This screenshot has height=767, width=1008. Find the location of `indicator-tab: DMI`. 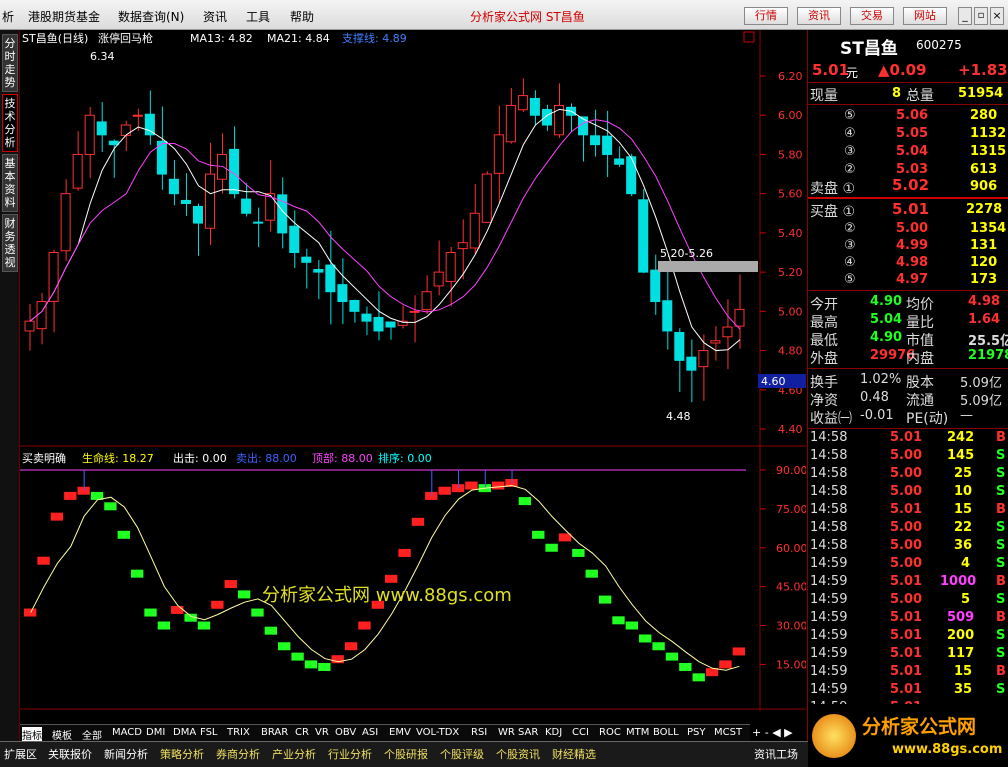

indicator-tab: DMI is located at coordinates (155, 732).